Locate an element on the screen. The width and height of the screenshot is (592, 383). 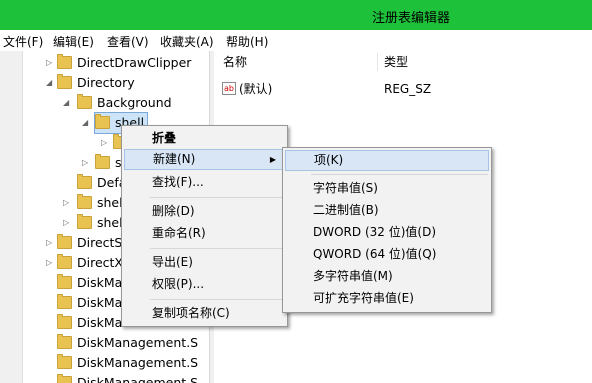
tree-item-label: Directory is located at coordinates (106, 82).